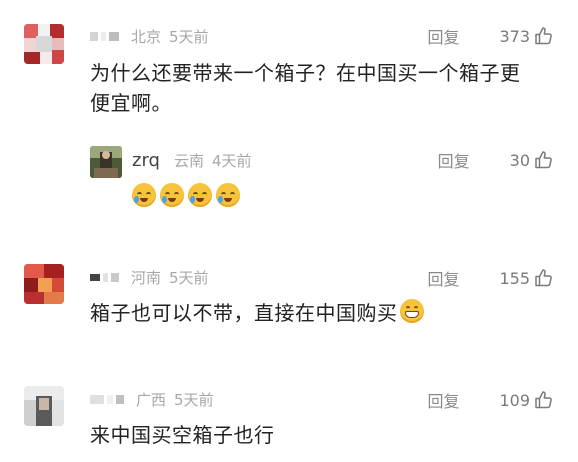 Image resolution: width=578 pixels, height=462 pixels. Describe the element at coordinates (146, 160) in the screenshot. I see `reply-username: zrq` at that location.